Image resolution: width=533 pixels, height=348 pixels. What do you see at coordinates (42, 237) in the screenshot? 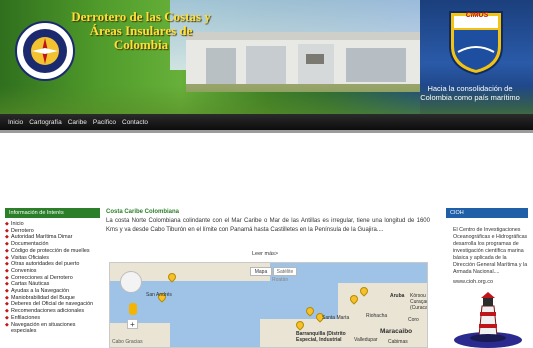
I see `sidebar-item-label: Autoridad Marítima Dimar` at bounding box center [42, 237].